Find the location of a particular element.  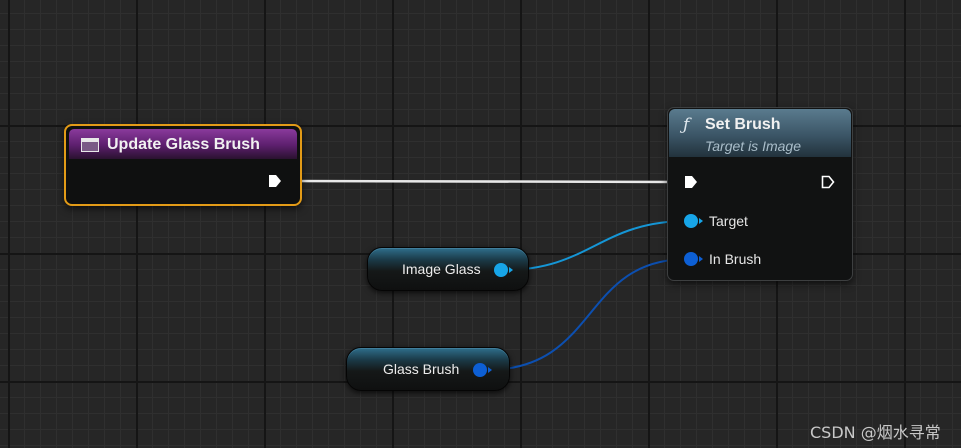

exec-input-pin is located at coordinates (691, 182).